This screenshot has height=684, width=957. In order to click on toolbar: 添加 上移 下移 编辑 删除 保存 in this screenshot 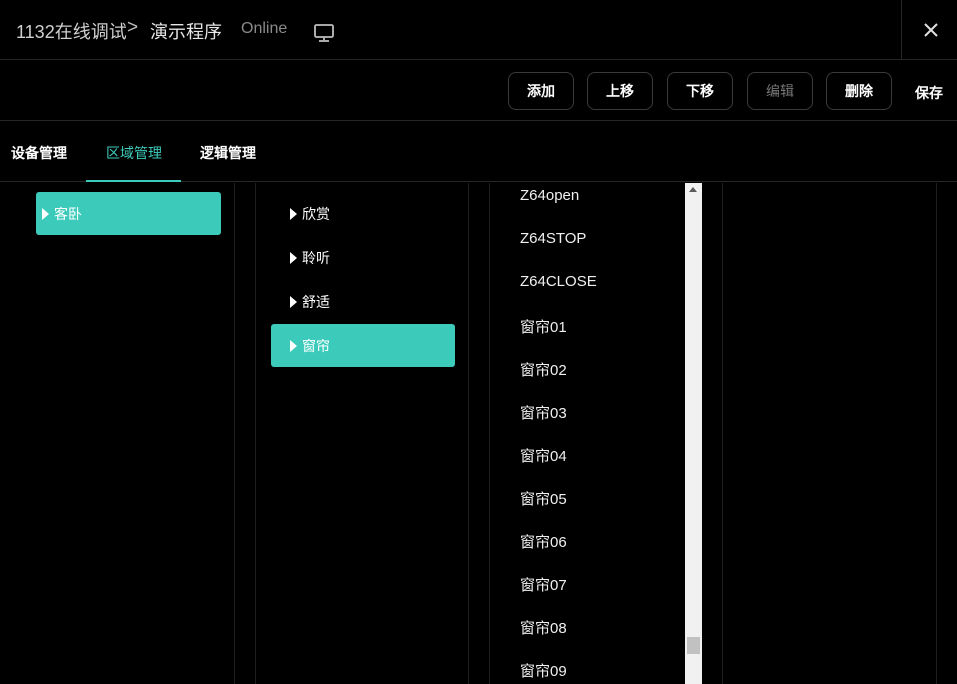, I will do `click(478, 91)`.